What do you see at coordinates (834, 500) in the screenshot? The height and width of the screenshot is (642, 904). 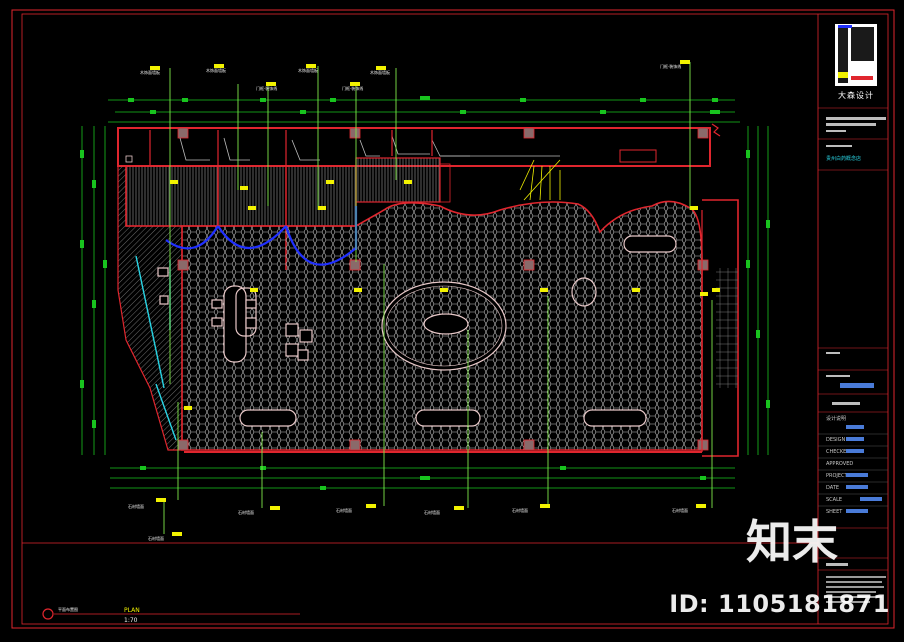 I see `svg-text: SCALE` at bounding box center [834, 500].